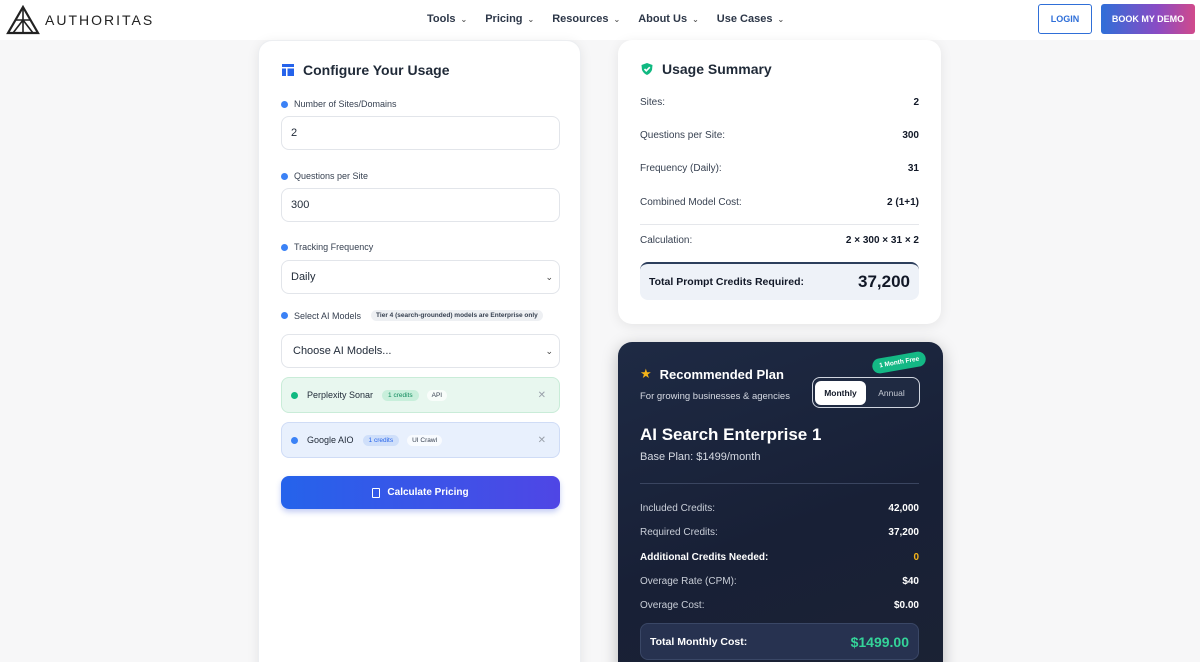 The height and width of the screenshot is (662, 1200). What do you see at coordinates (779, 135) in the screenshot?
I see `summary-row-questions: Questions per Site: 300` at bounding box center [779, 135].